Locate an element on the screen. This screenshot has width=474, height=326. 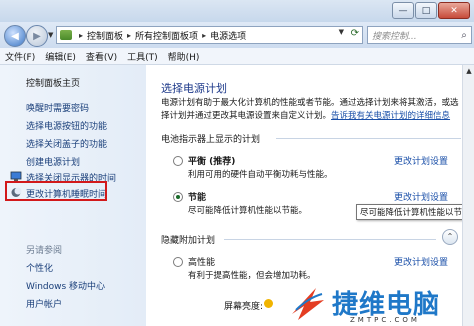
breadcrumb-power-options: 电源选项 is located at coordinates (228, 35).